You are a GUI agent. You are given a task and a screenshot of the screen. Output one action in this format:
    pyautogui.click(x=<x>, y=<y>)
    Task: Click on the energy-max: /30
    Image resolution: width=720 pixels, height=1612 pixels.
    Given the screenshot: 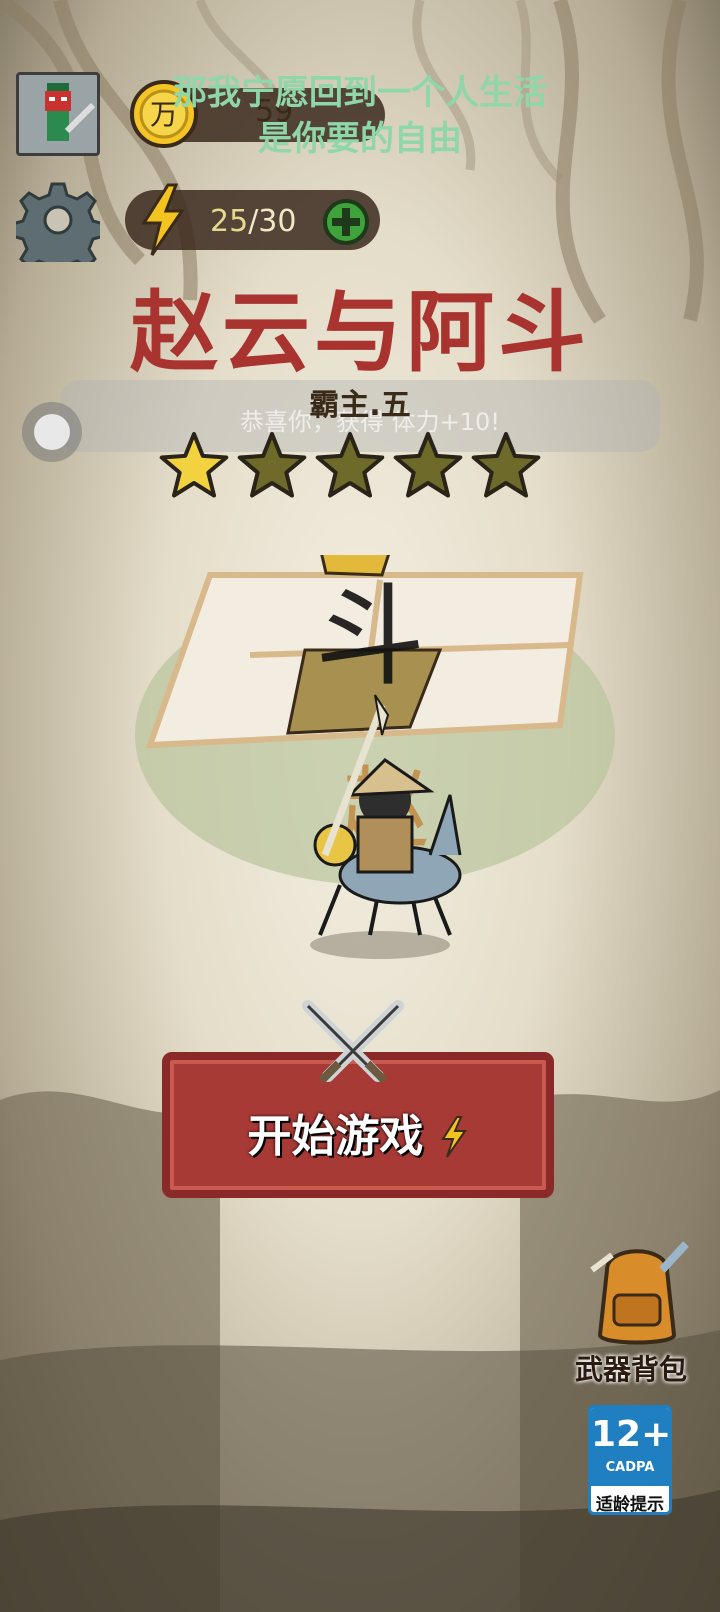 What is the action you would take?
    pyautogui.click(x=272, y=221)
    